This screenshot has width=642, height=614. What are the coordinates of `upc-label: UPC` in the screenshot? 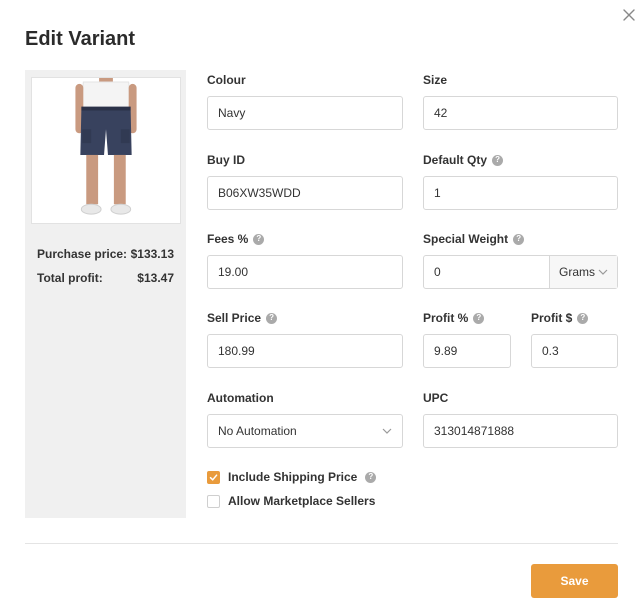 It's located at (435, 398).